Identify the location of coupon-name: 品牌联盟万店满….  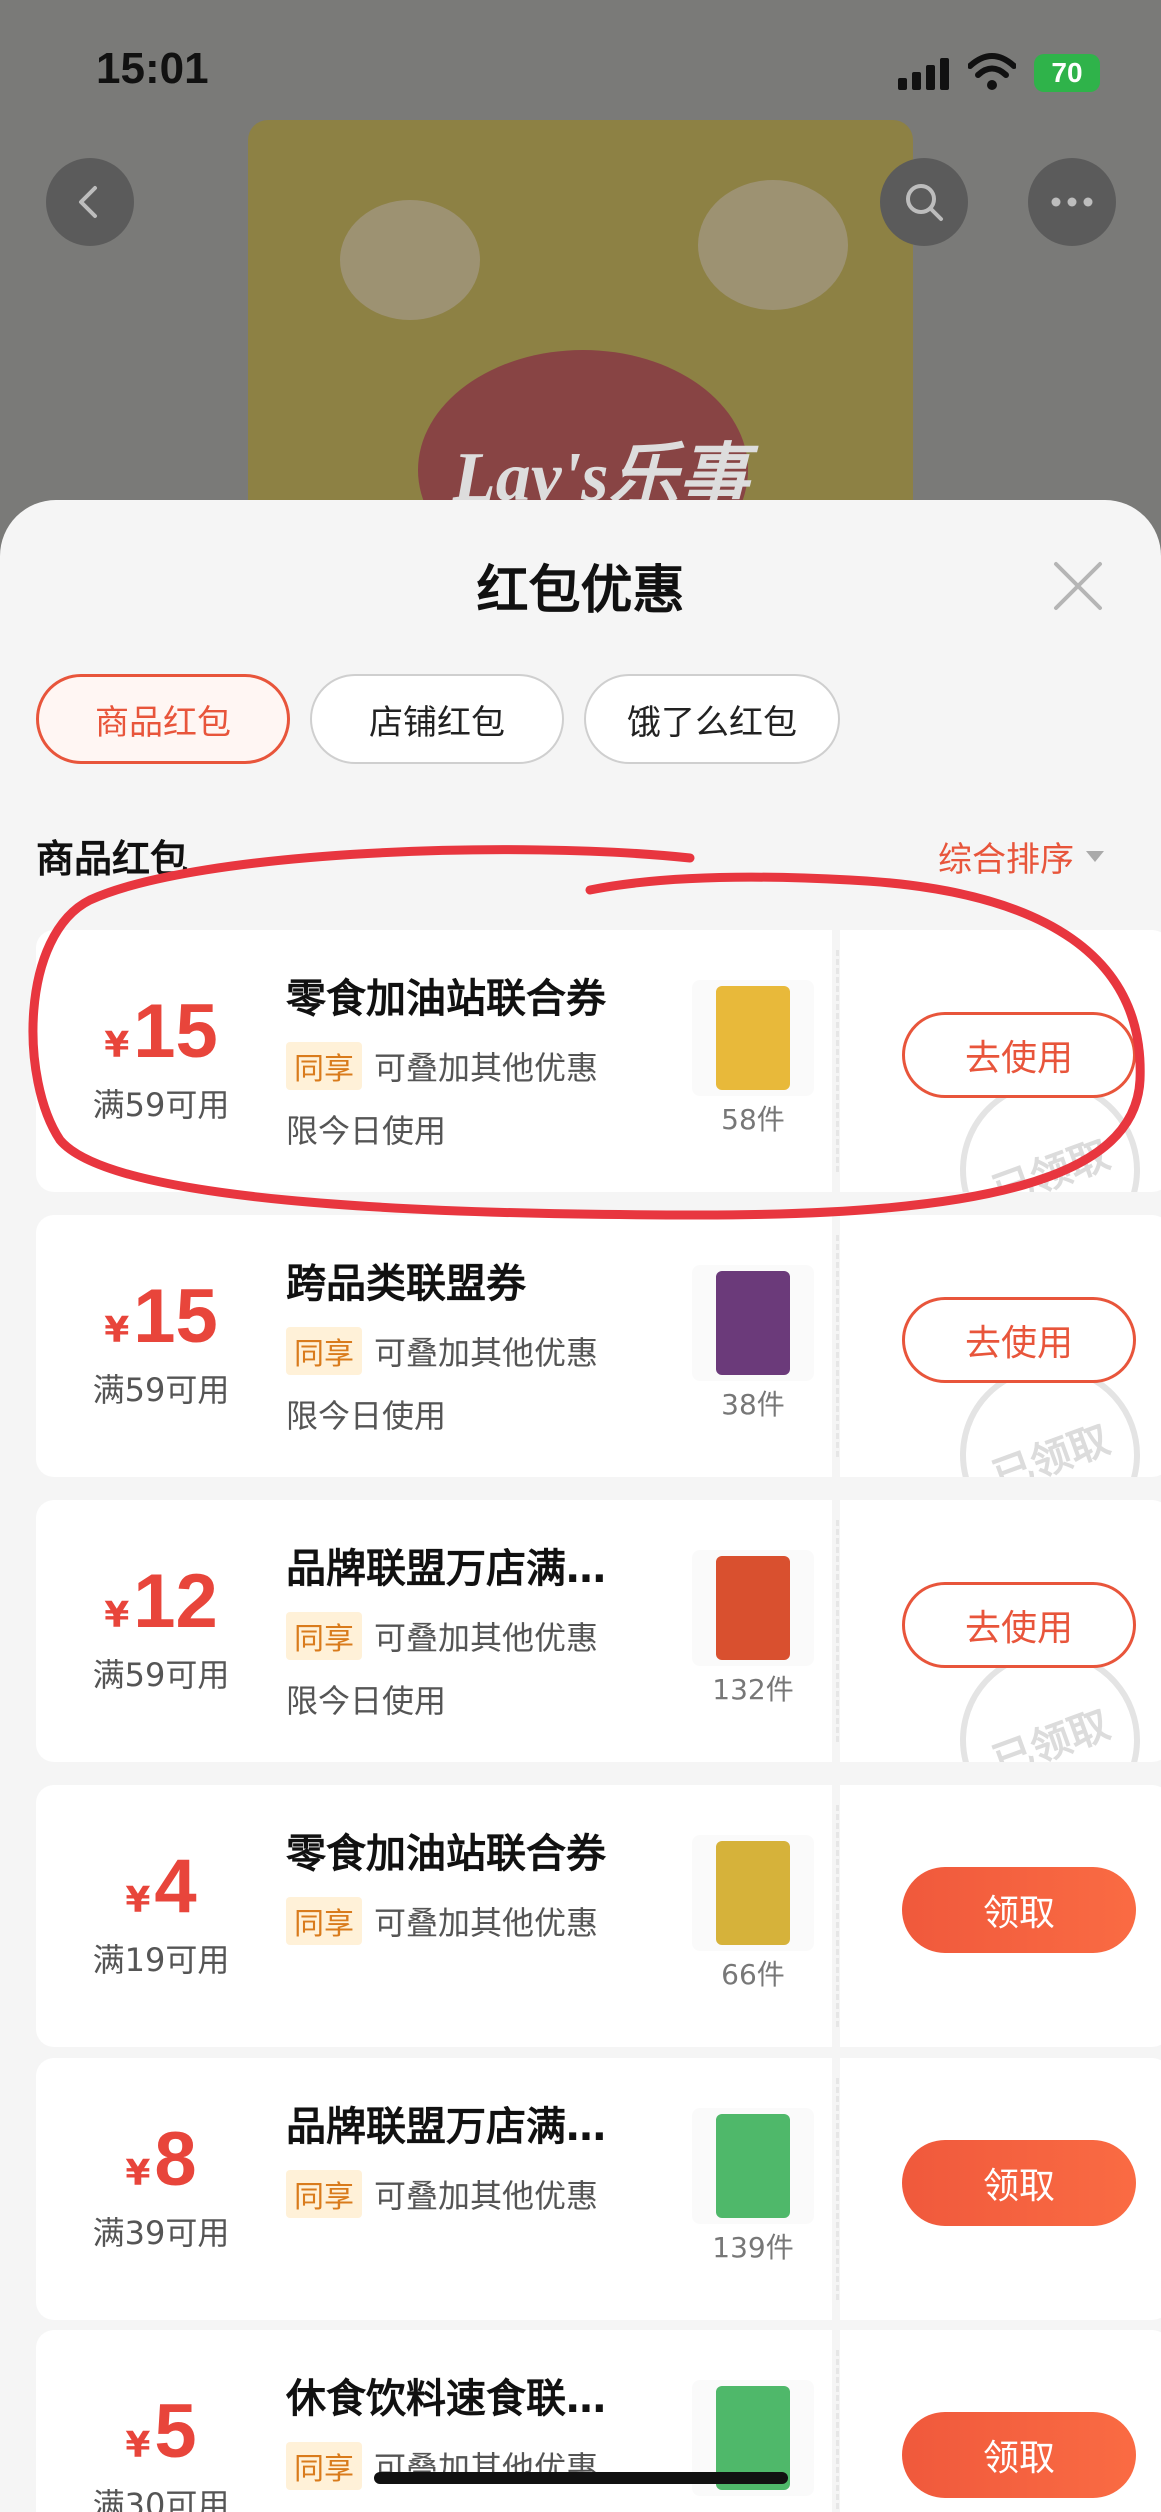
(446, 2127).